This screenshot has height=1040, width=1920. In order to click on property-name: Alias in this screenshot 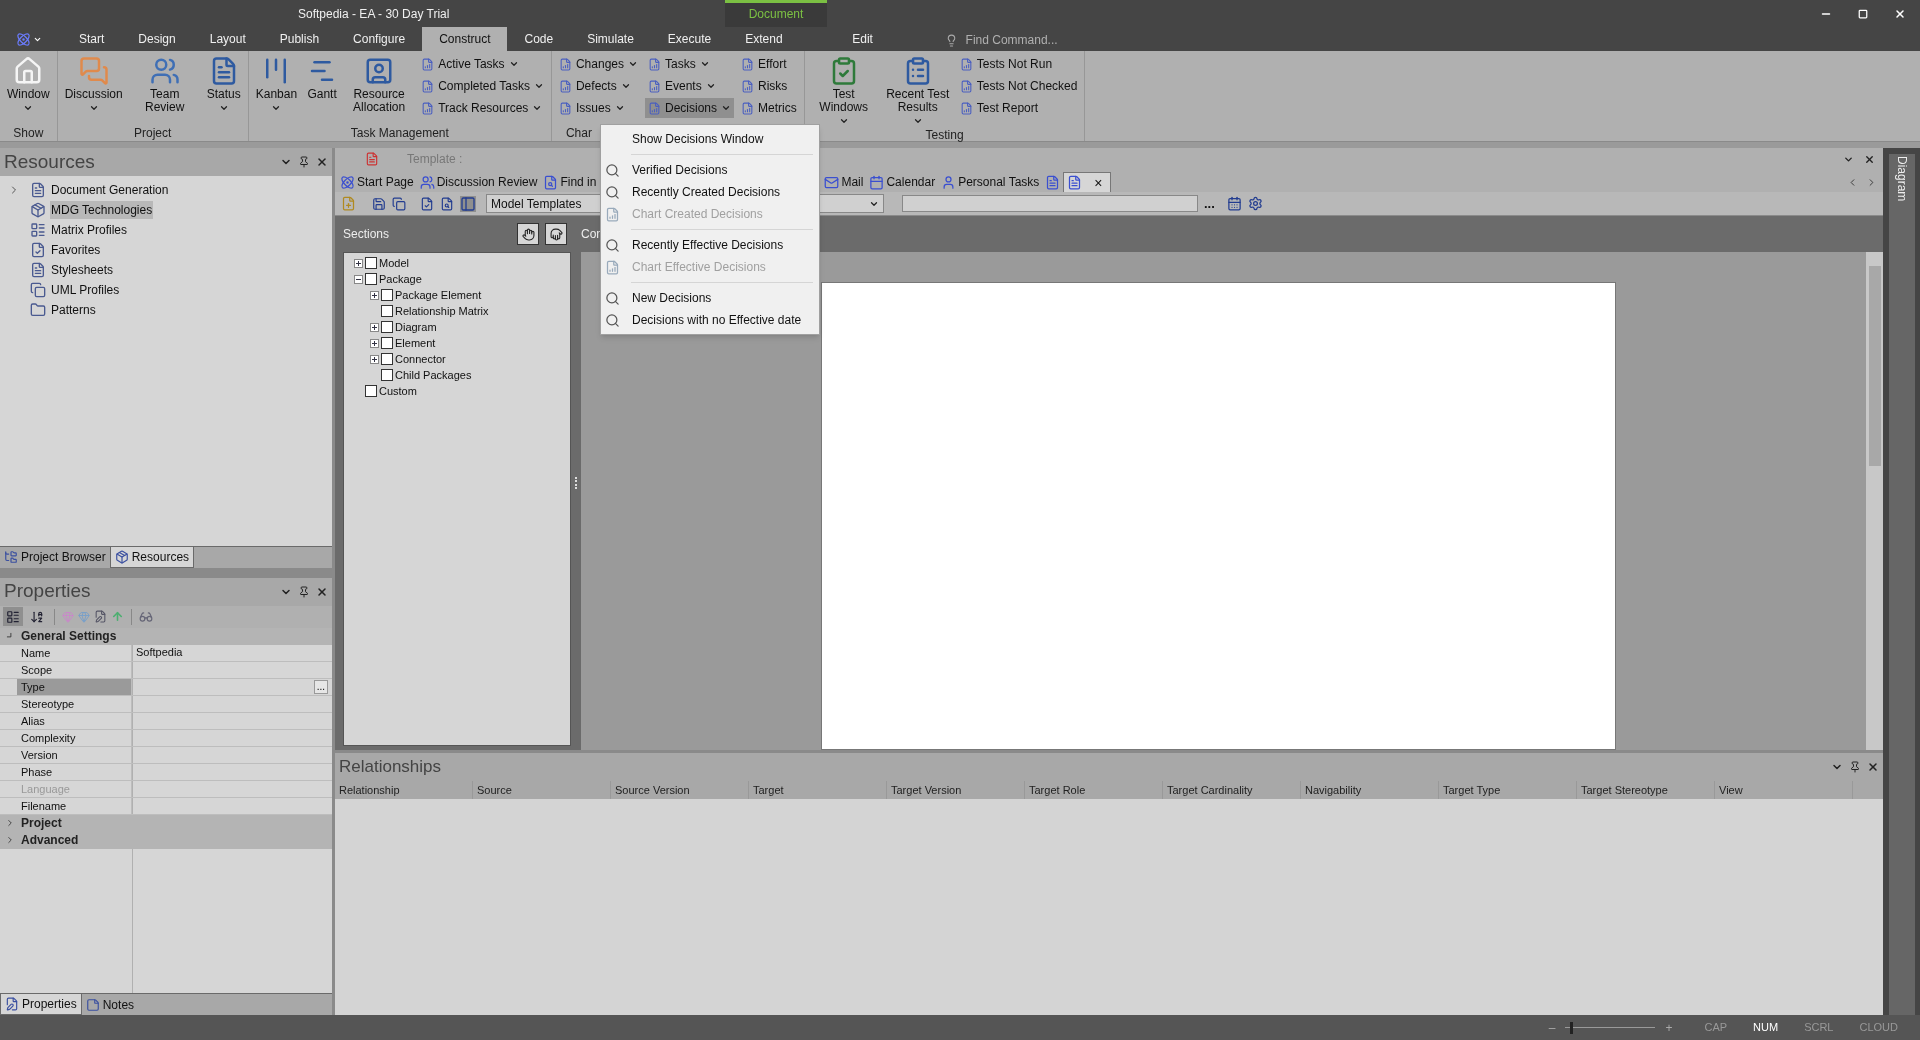, I will do `click(74, 720)`.